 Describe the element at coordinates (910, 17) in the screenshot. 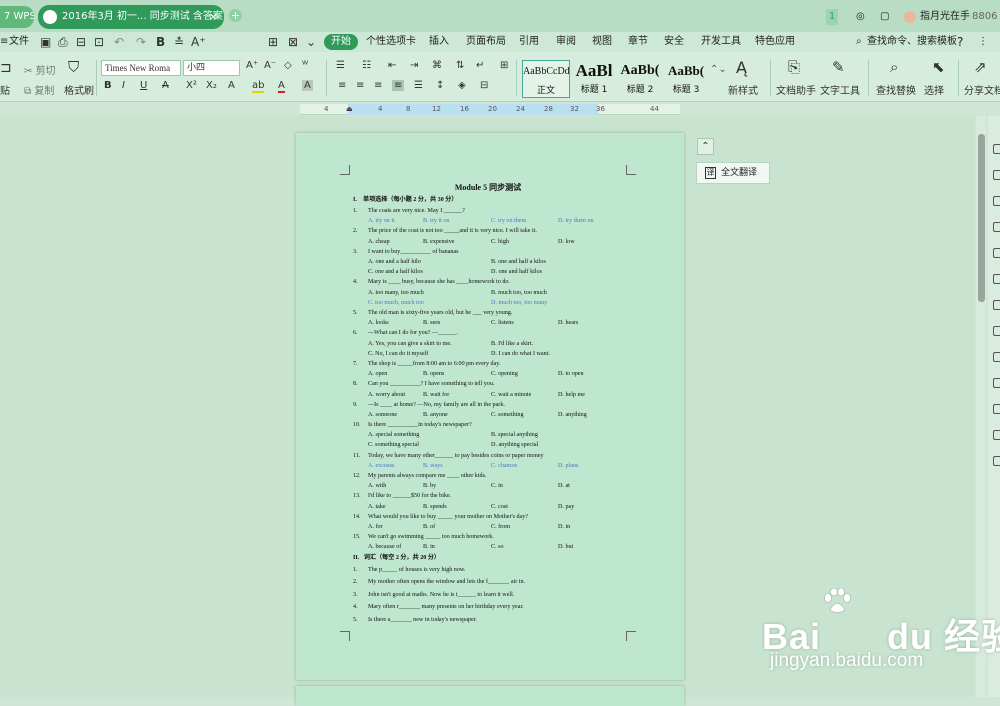

I see `avatar` at that location.